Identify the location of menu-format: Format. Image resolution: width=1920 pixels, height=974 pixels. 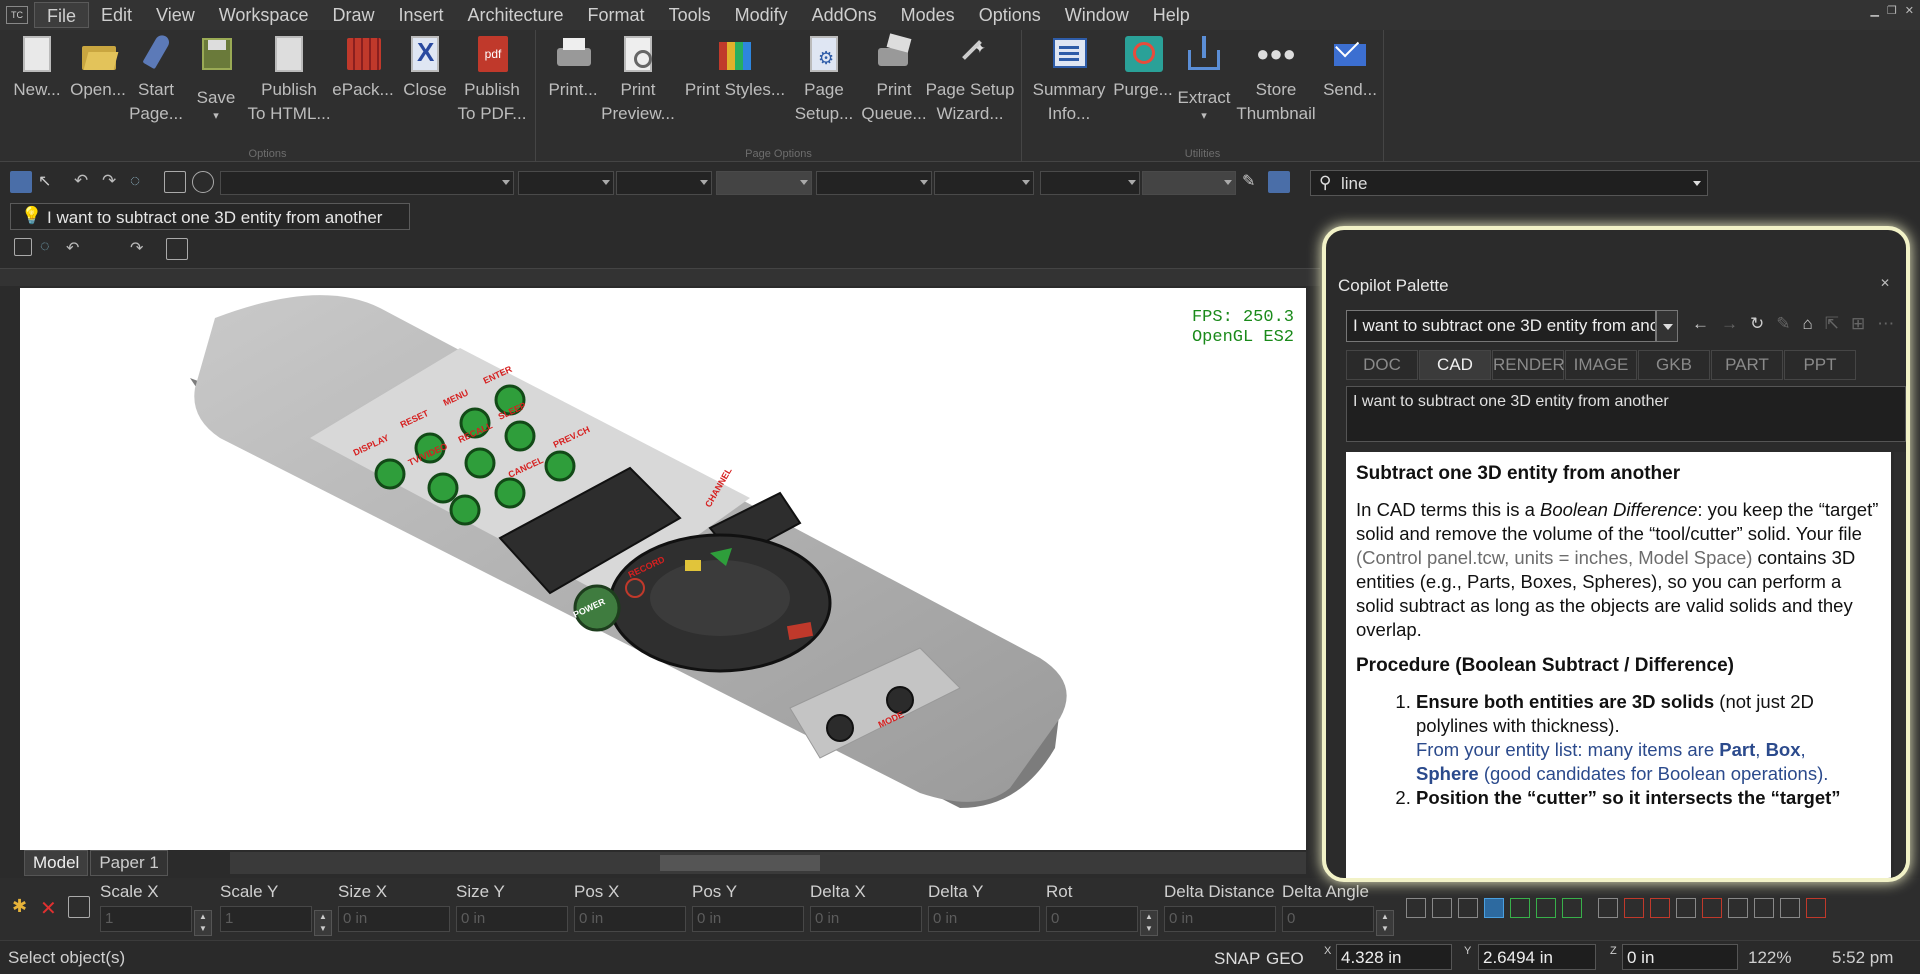
(616, 15).